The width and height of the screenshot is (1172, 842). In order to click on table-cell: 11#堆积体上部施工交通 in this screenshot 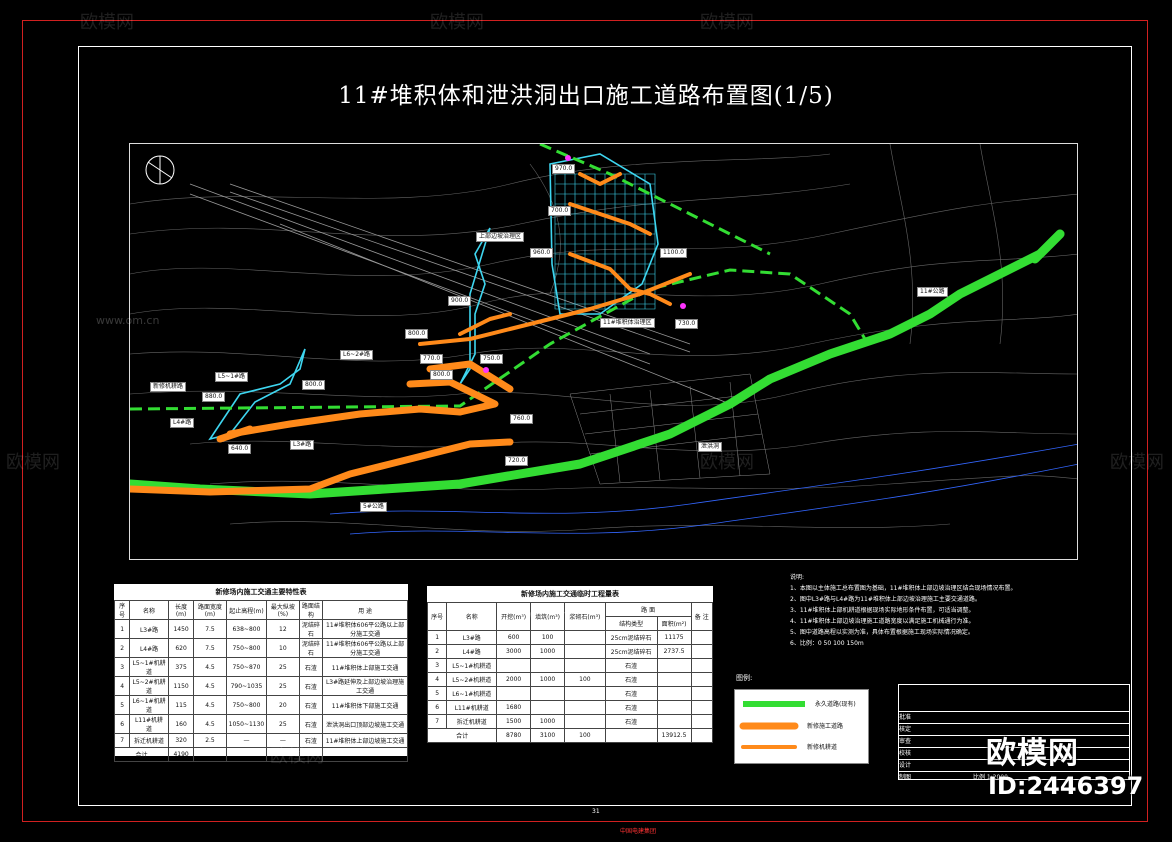, I will do `click(365, 667)`.